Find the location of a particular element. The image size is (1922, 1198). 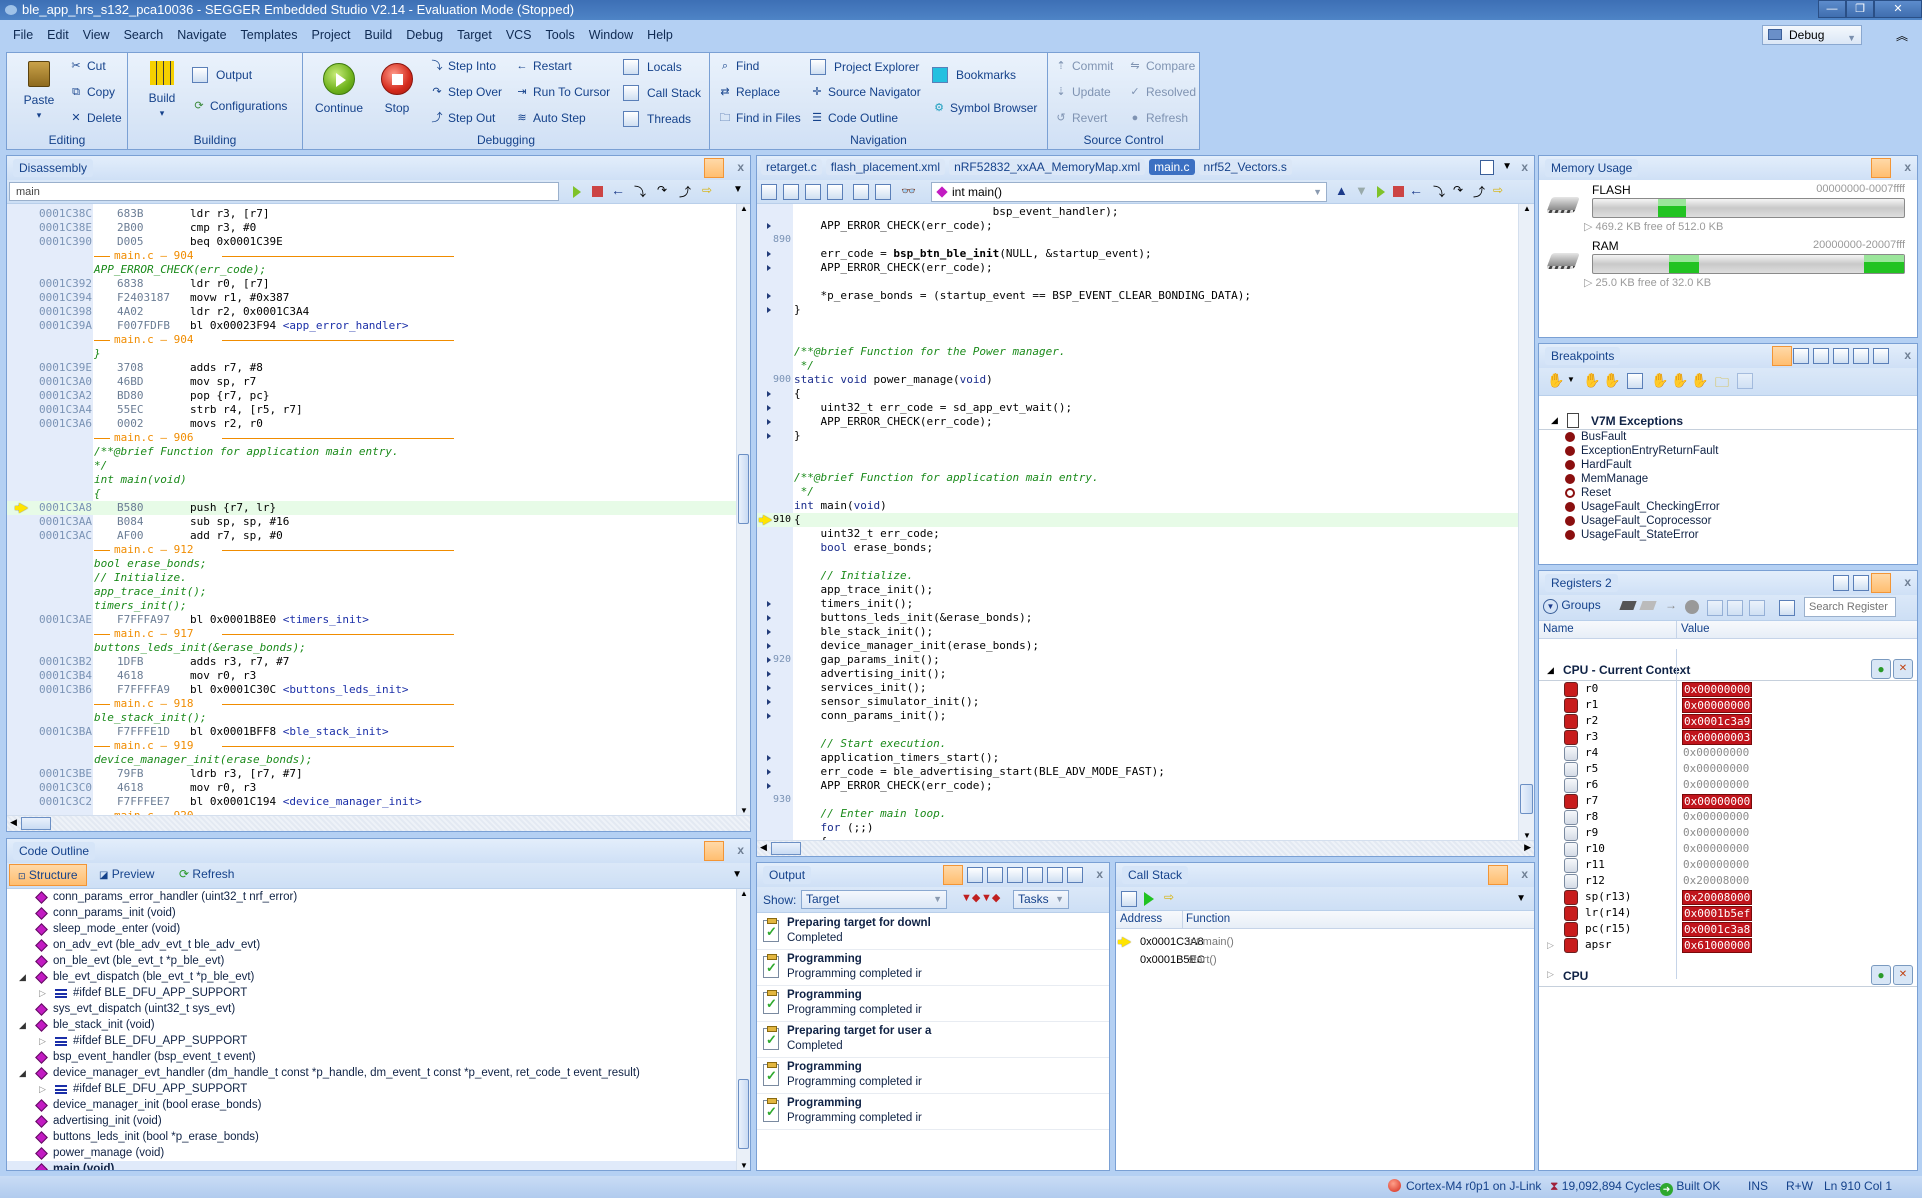

structure-tab: ⊡ Structure is located at coordinates (48, 875).